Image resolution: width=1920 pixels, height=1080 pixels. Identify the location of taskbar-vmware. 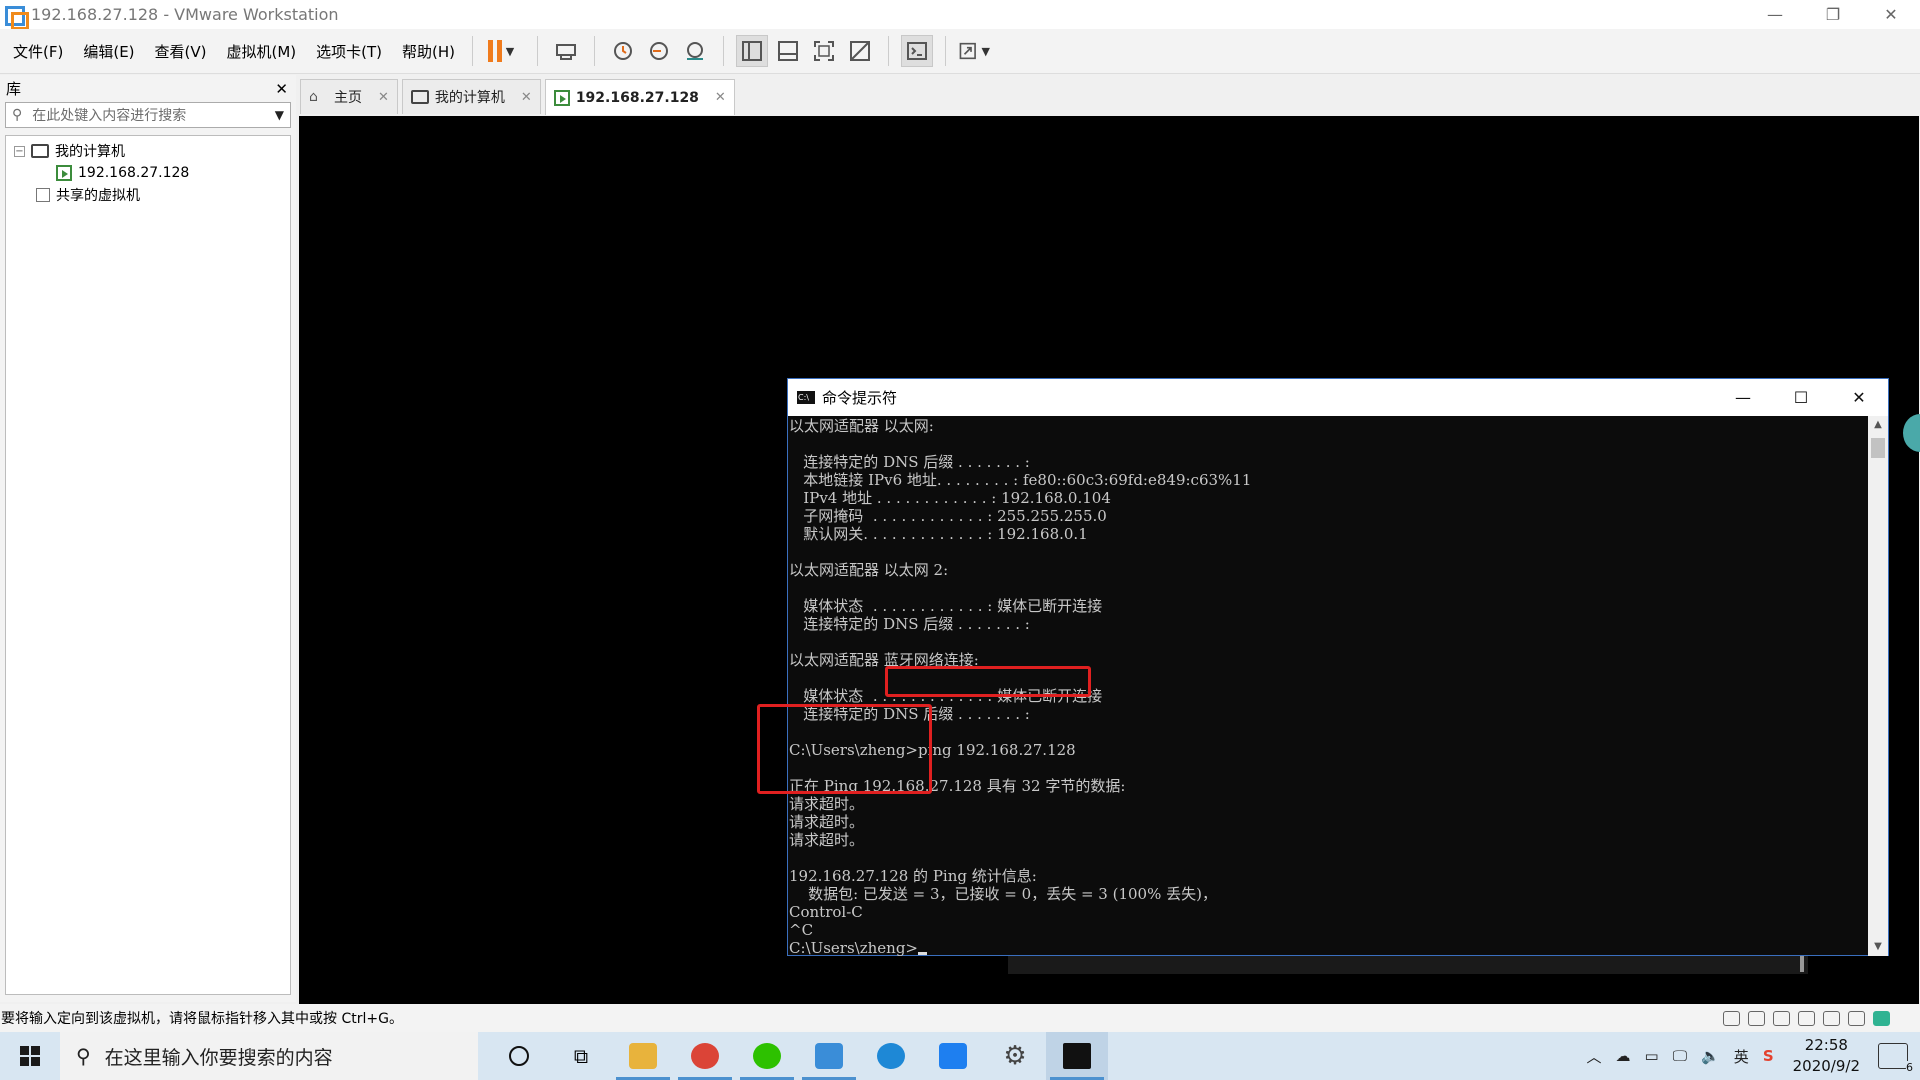
(829, 1056).